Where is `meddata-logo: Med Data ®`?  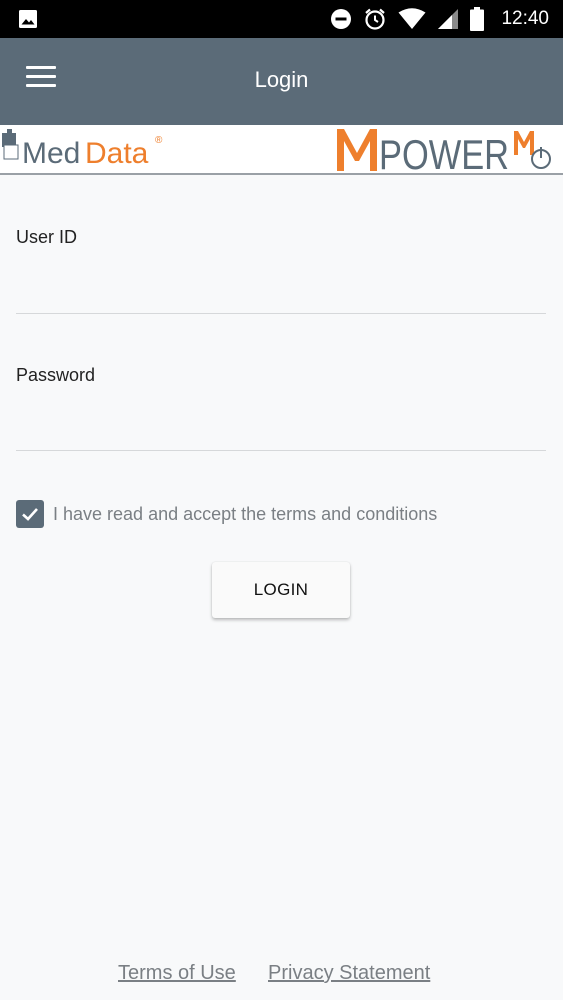 meddata-logo: Med Data ® is located at coordinates (82, 149).